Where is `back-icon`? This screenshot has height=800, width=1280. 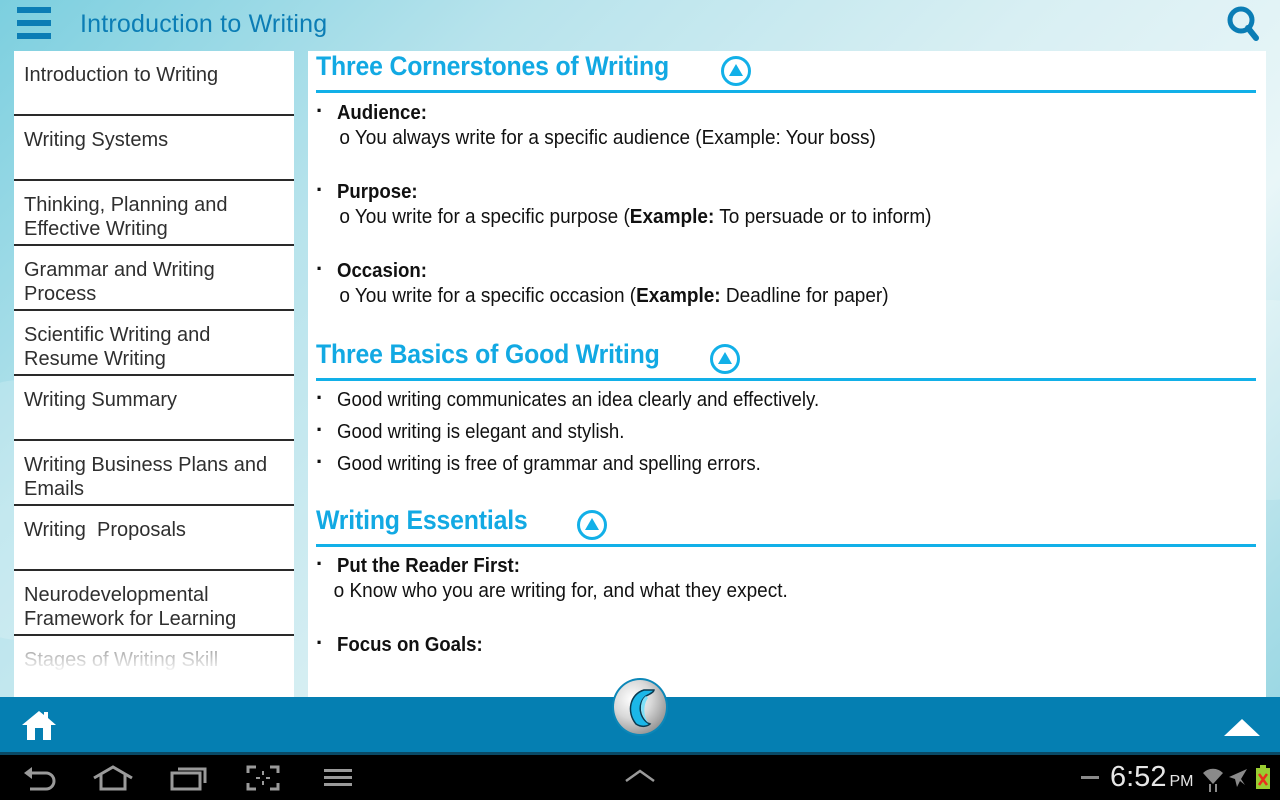
back-icon is located at coordinates (40, 780).